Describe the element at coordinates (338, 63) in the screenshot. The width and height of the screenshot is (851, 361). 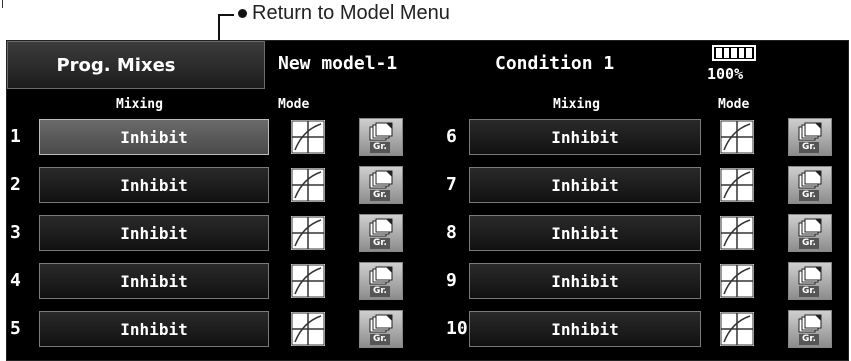
I see `model-name: New model-1` at that location.